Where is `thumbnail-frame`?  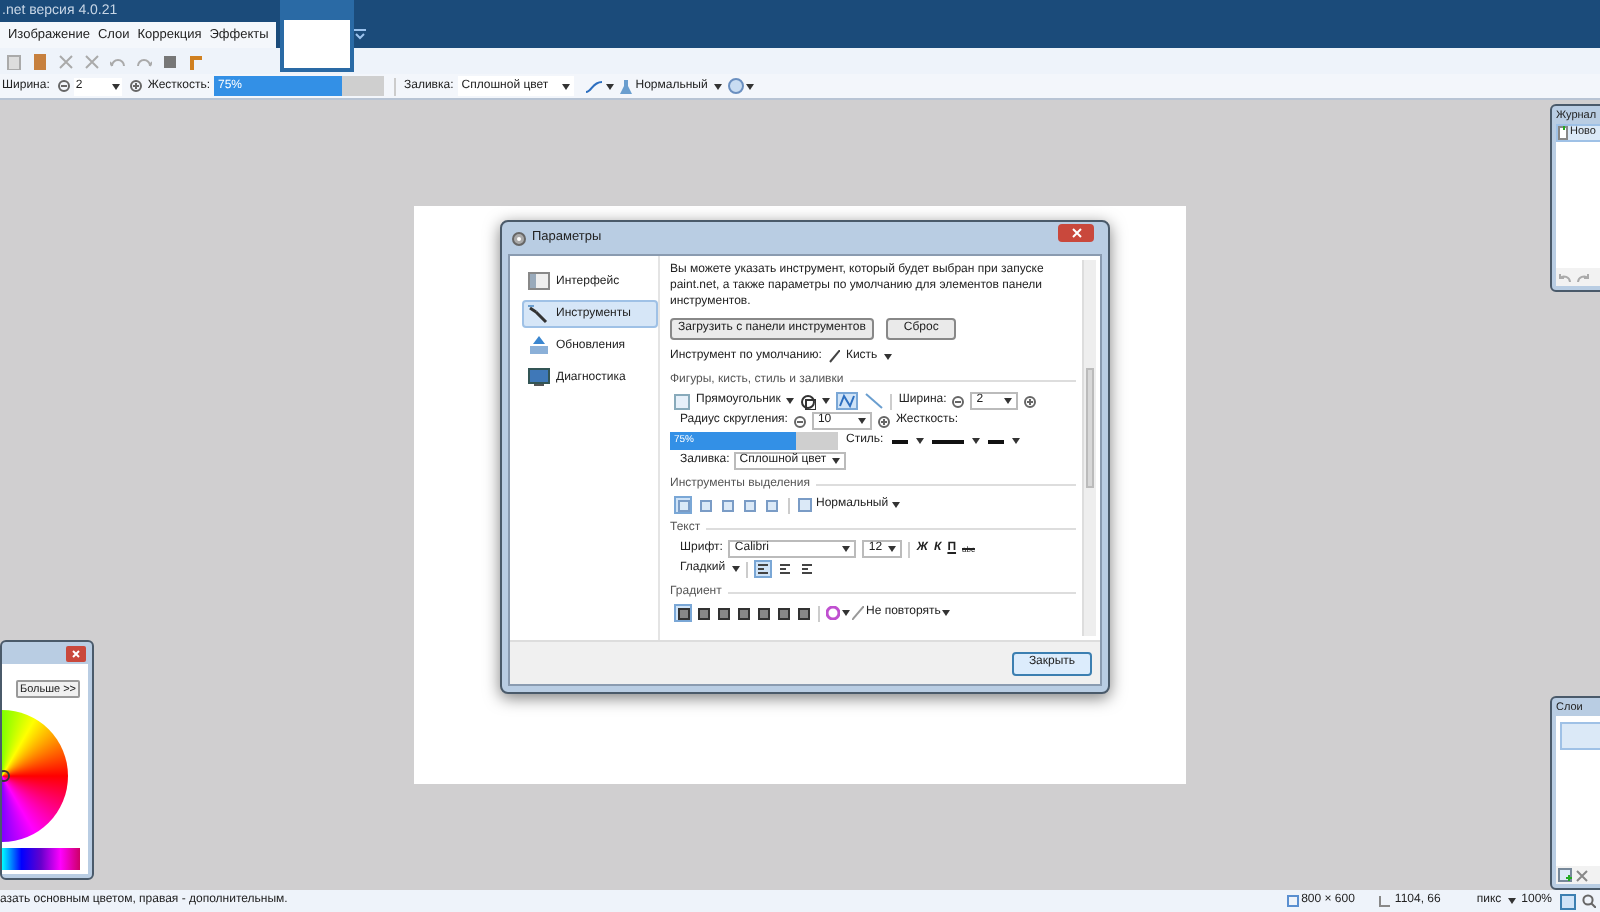 thumbnail-frame is located at coordinates (317, 36).